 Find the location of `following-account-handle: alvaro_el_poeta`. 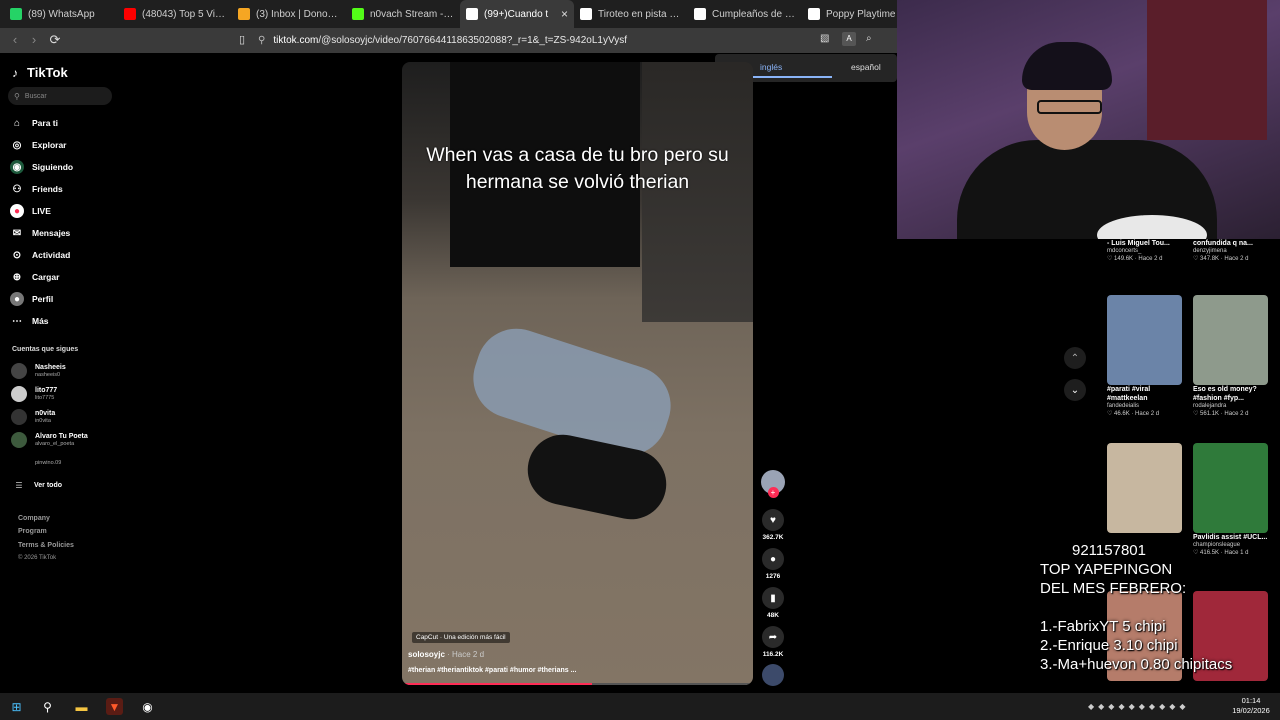

following-account-handle: alvaro_el_poeta is located at coordinates (55, 443).